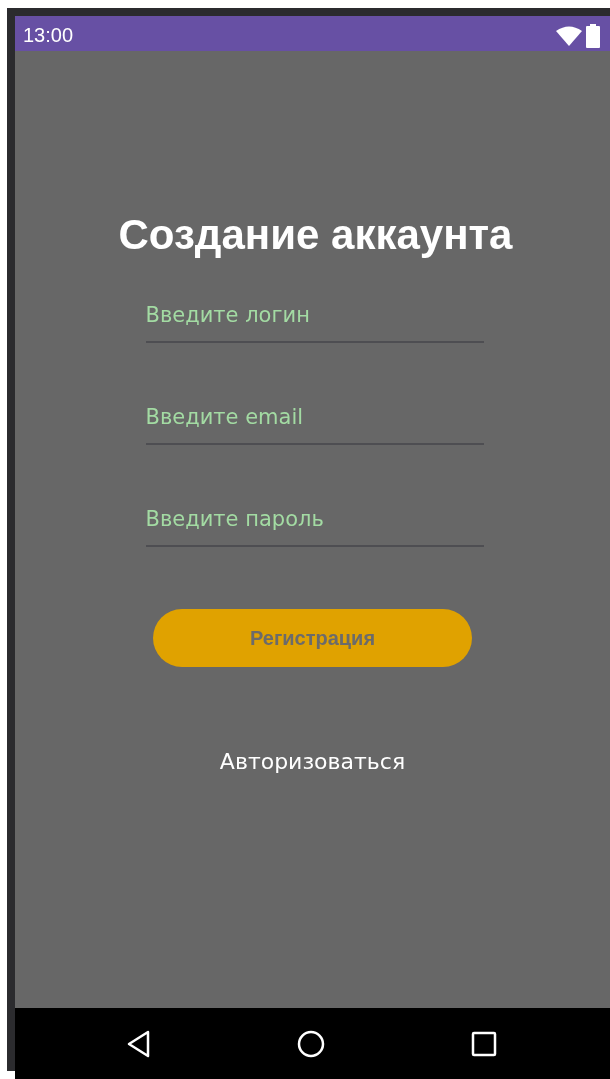 This screenshot has width=610, height=1079. I want to click on wifi-icon, so click(569, 35).